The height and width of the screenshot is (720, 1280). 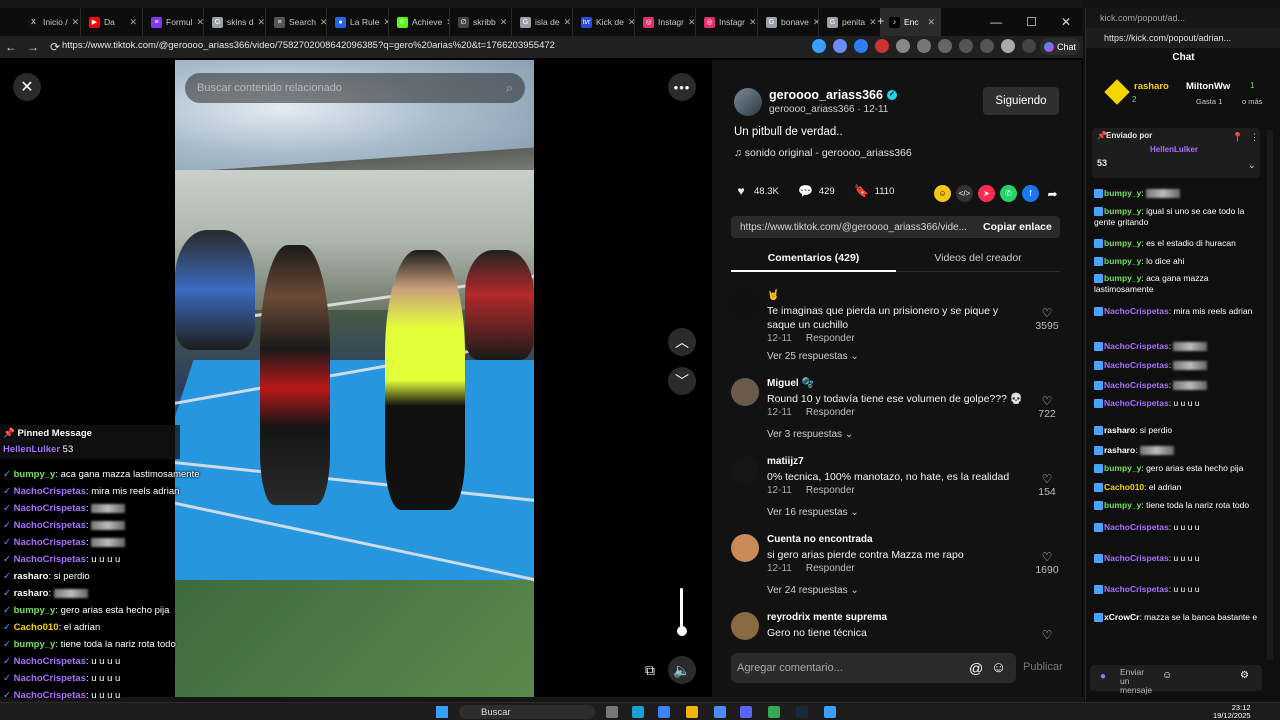 What do you see at coordinates (527, 712) in the screenshot?
I see `taskbar-search: Buscar` at bounding box center [527, 712].